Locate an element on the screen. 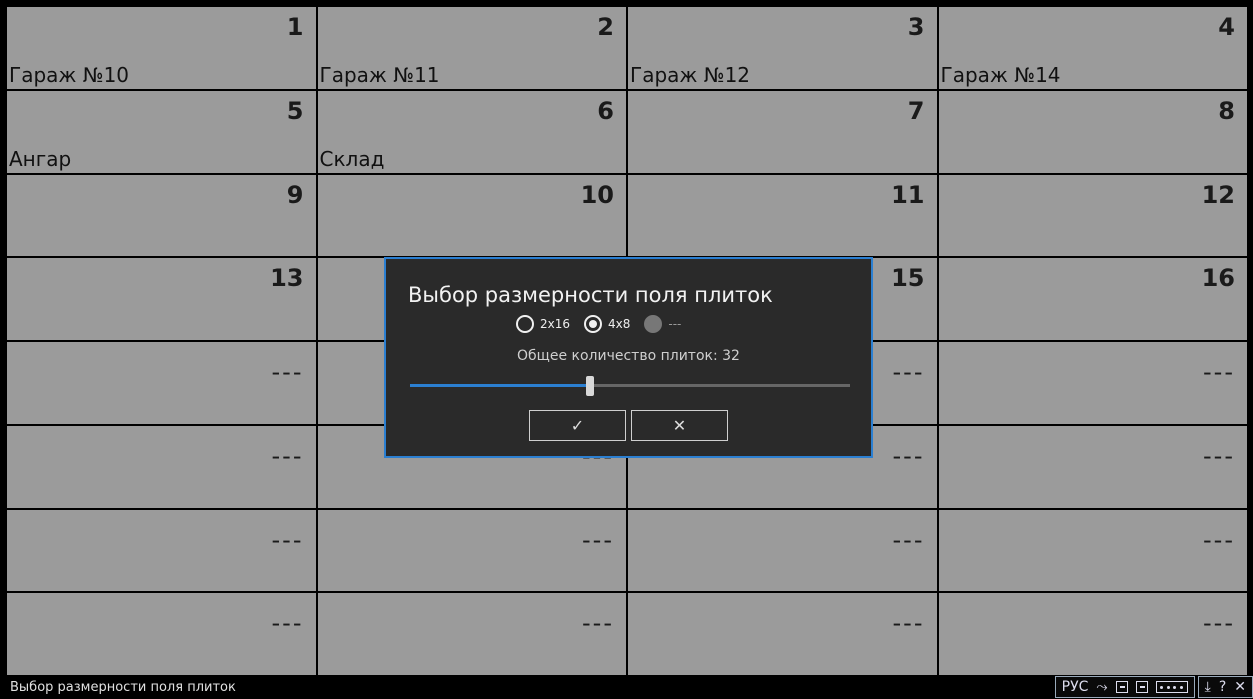 This screenshot has width=1253, height=699. tile-name: Гараж №14 is located at coordinates (1000, 74).